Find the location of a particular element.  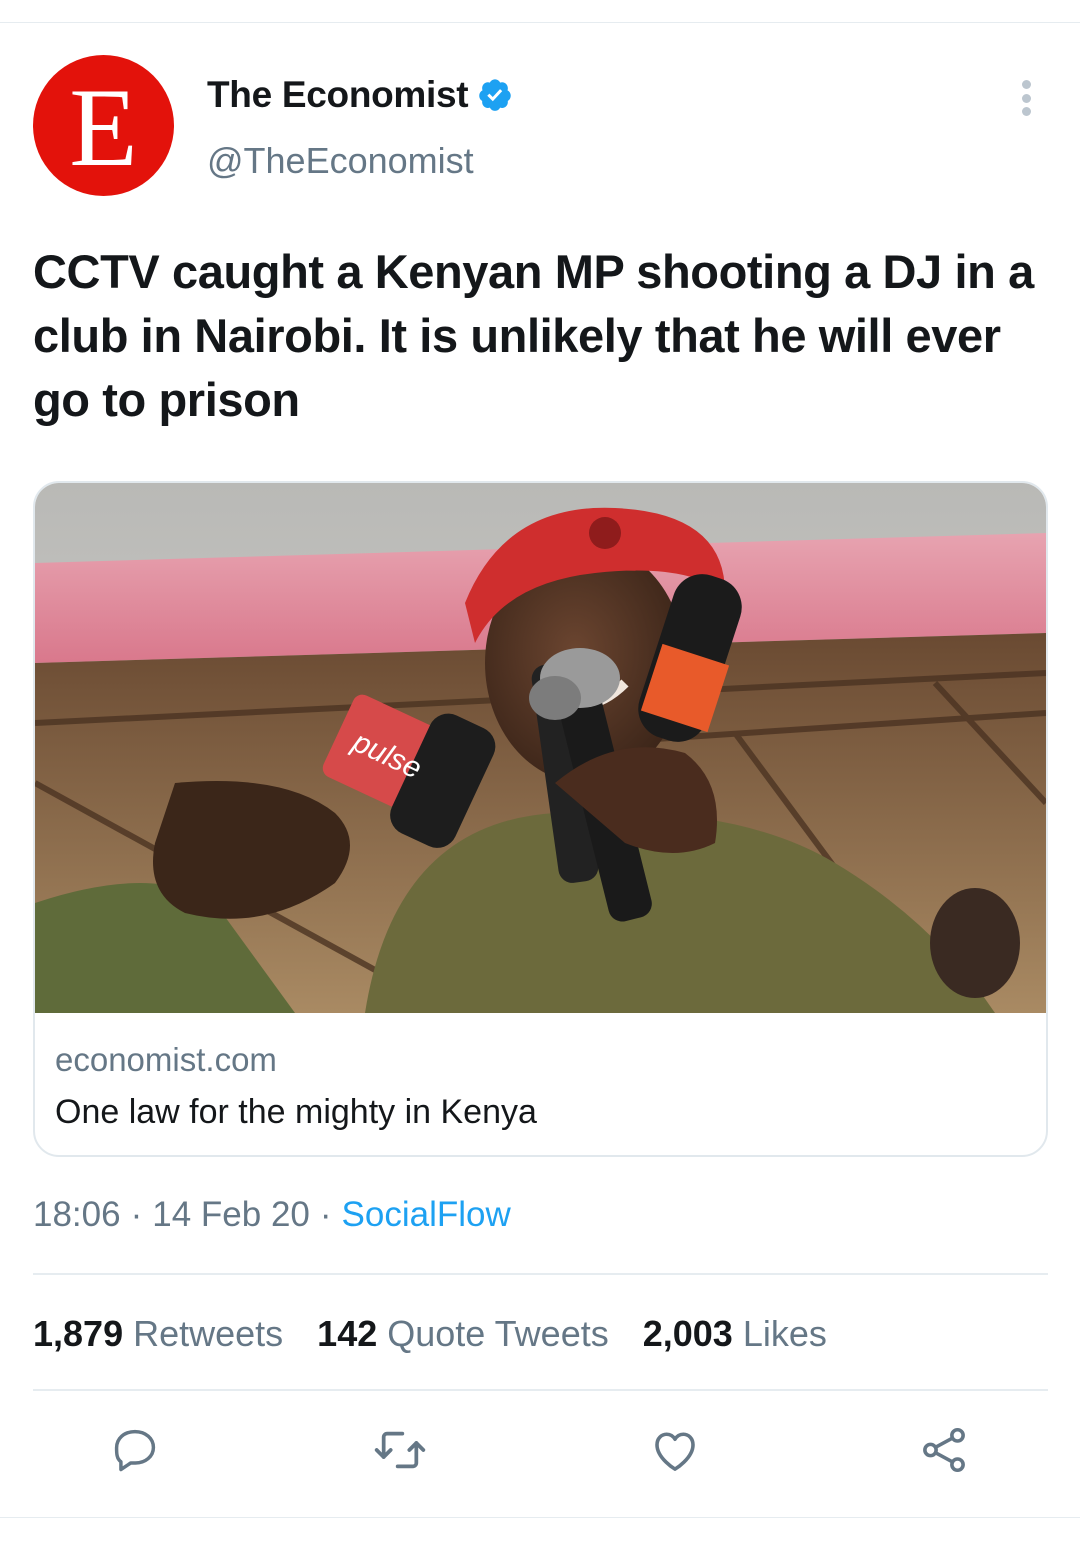

tweet-meta: 18:06 · 14 Feb 20 · SocialFlow is located at coordinates (272, 1215).